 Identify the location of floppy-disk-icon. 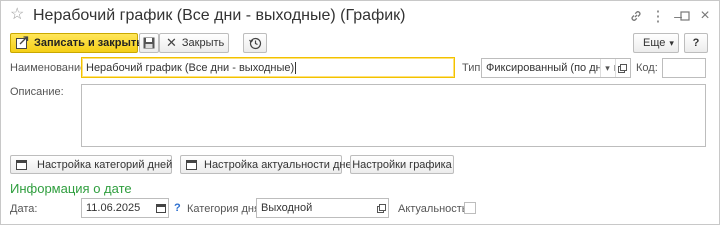
(149, 43).